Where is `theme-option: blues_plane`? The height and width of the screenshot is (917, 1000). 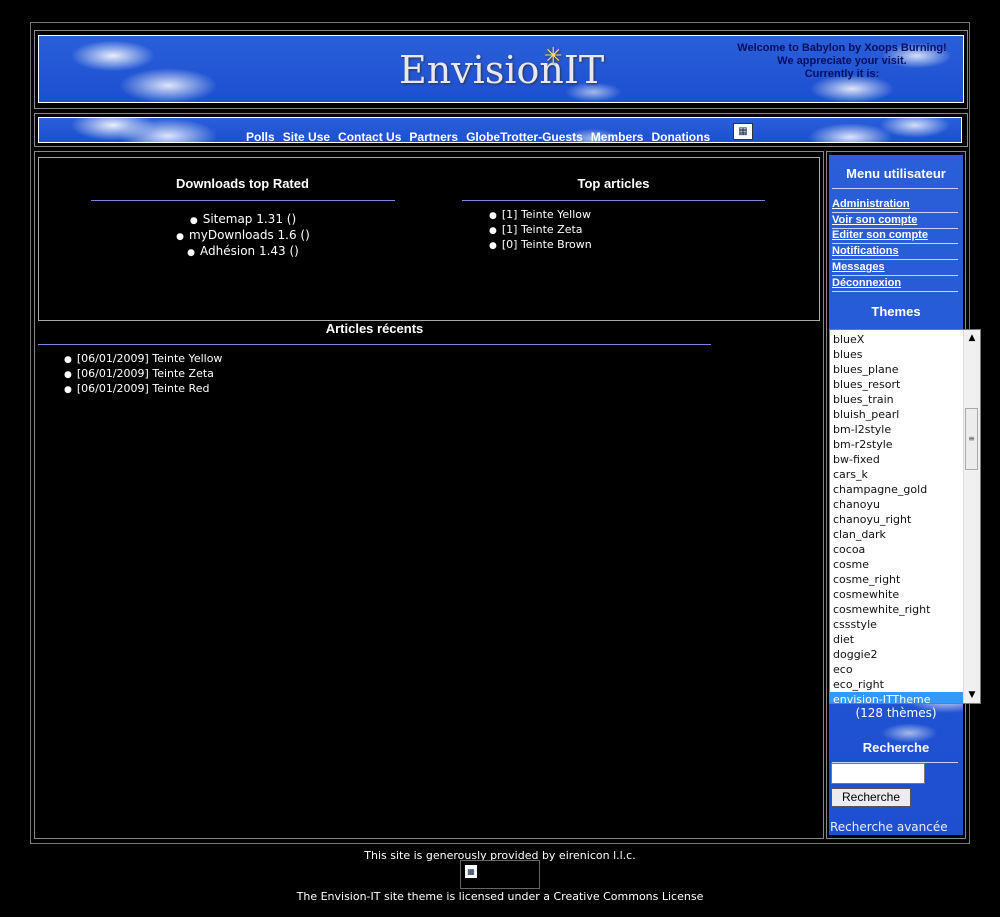 theme-option: blues_plane is located at coordinates (897, 369).